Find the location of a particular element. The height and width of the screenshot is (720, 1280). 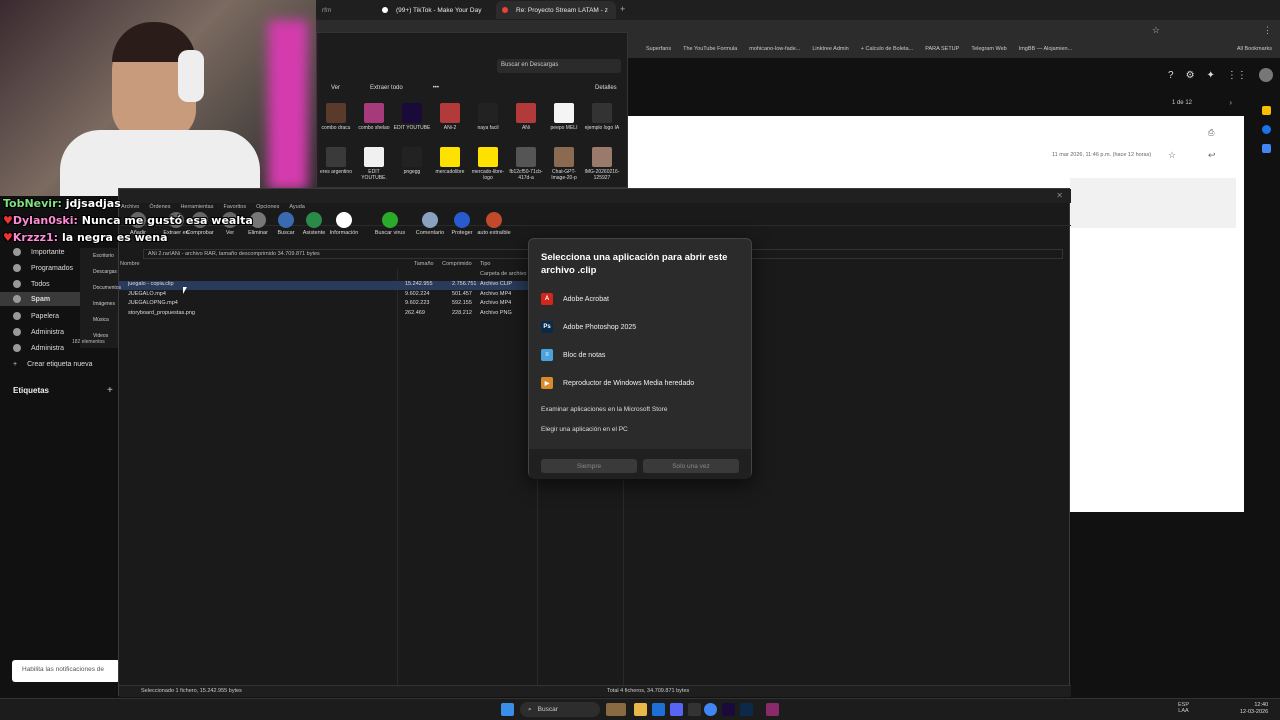

file-row: JUEGALO.mp4 9.602.224 501.457 Archivo MP4 is located at coordinates (328, 295).